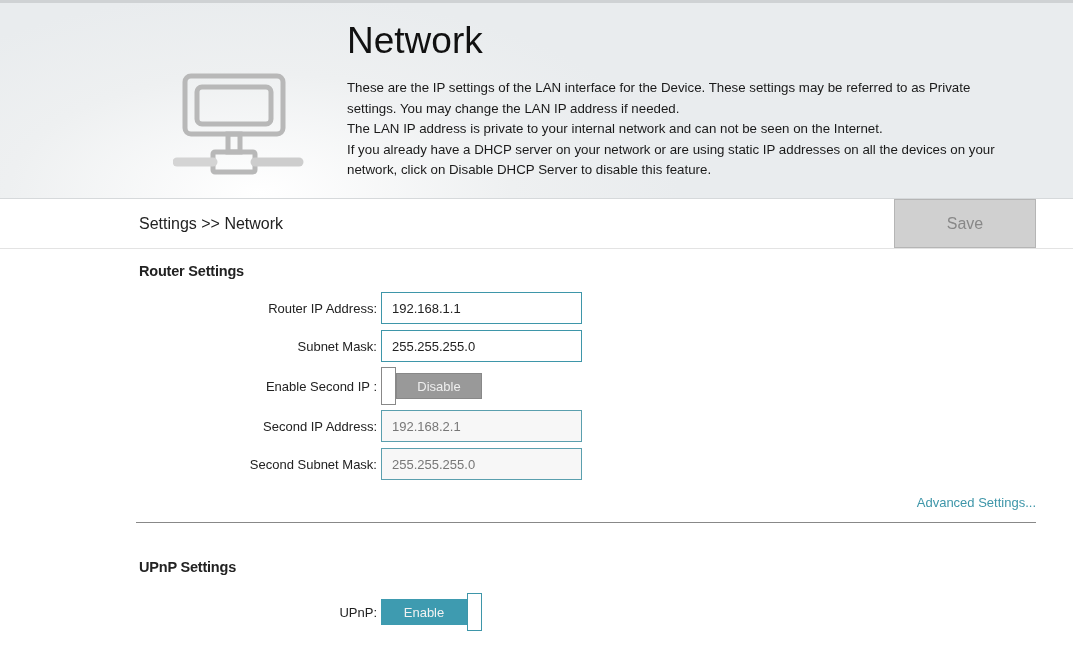 The height and width of the screenshot is (650, 1073). What do you see at coordinates (322, 308) in the screenshot?
I see `field-label: Router IP Address:` at bounding box center [322, 308].